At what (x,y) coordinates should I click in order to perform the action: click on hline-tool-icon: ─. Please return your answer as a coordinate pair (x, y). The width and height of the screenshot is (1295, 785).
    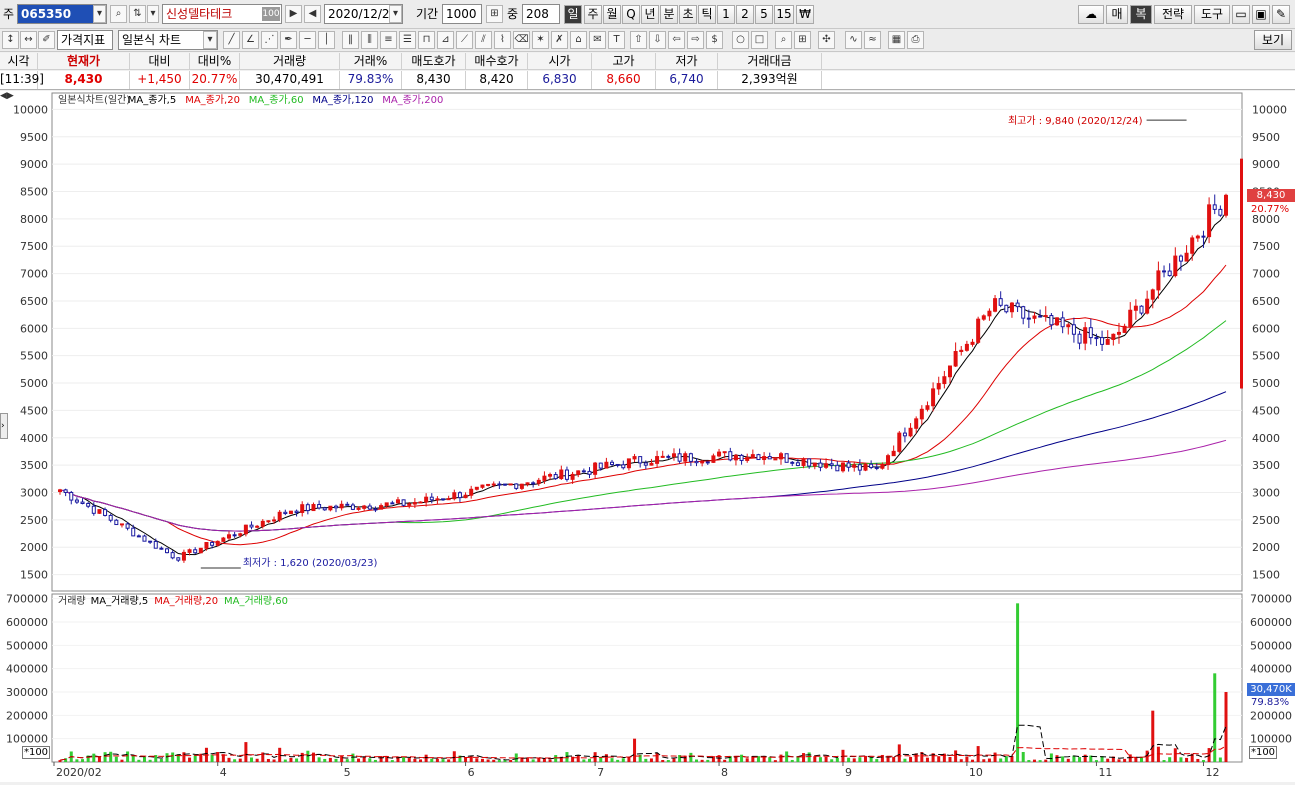
    Looking at the image, I should click on (307, 40).